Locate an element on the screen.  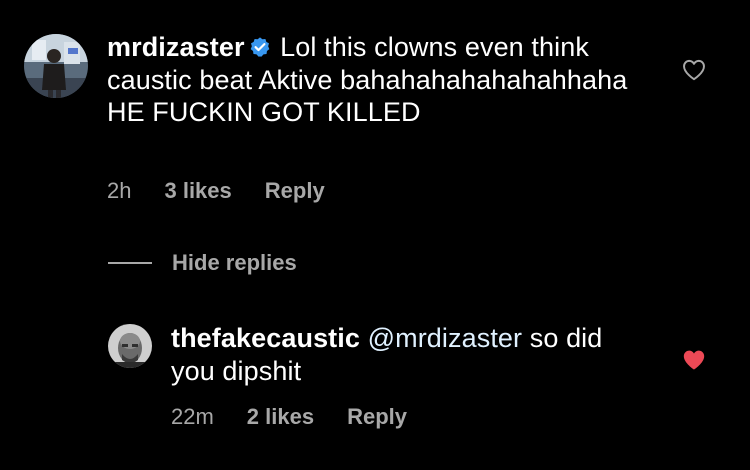
hide-replies-toggle: Hide replies is located at coordinates (202, 263).